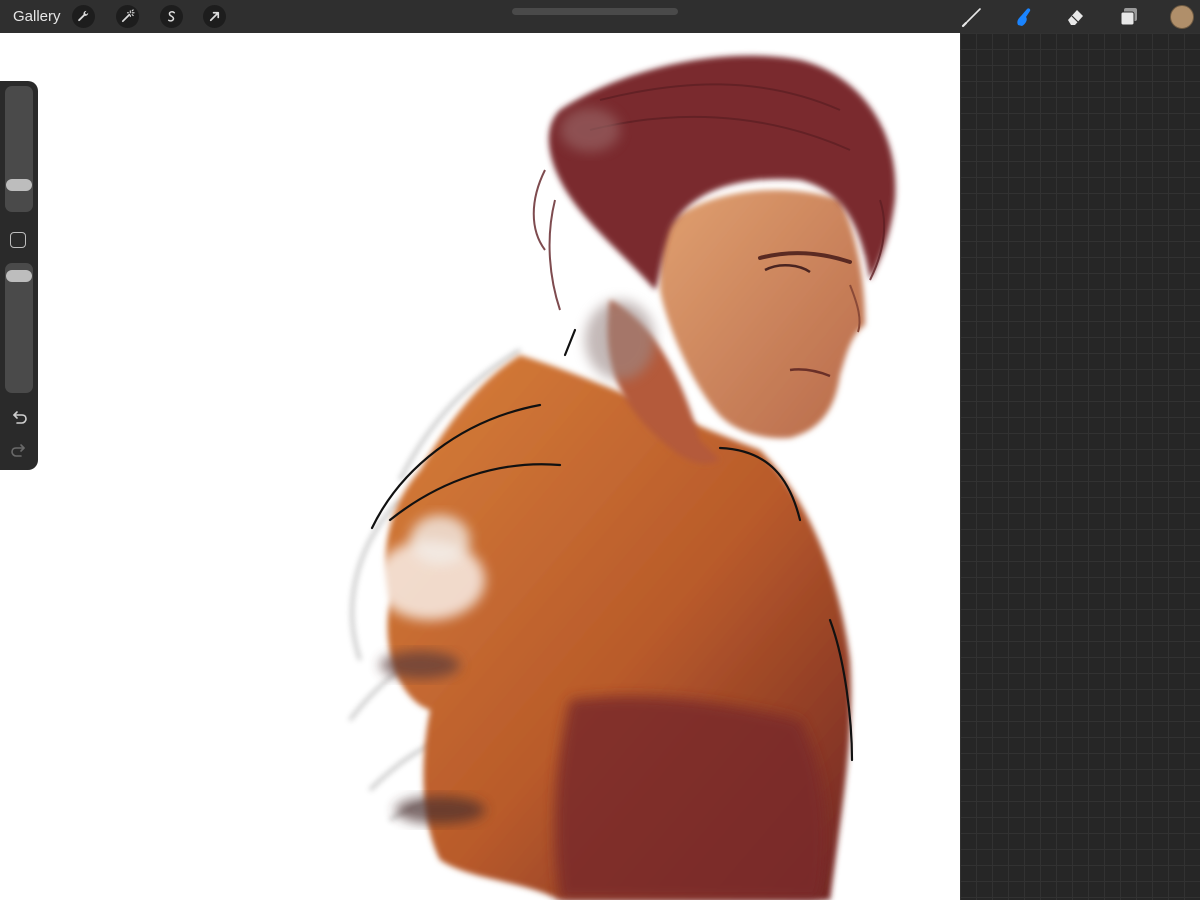 The height and width of the screenshot is (900, 1200). I want to click on opacity-thumb, so click(19, 276).